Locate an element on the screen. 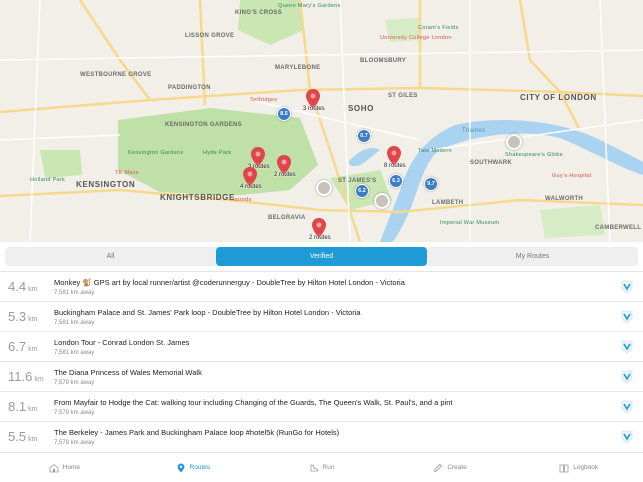 This screenshot has height=482, width=643. map-cluster-badge: 9.7 is located at coordinates (431, 184).